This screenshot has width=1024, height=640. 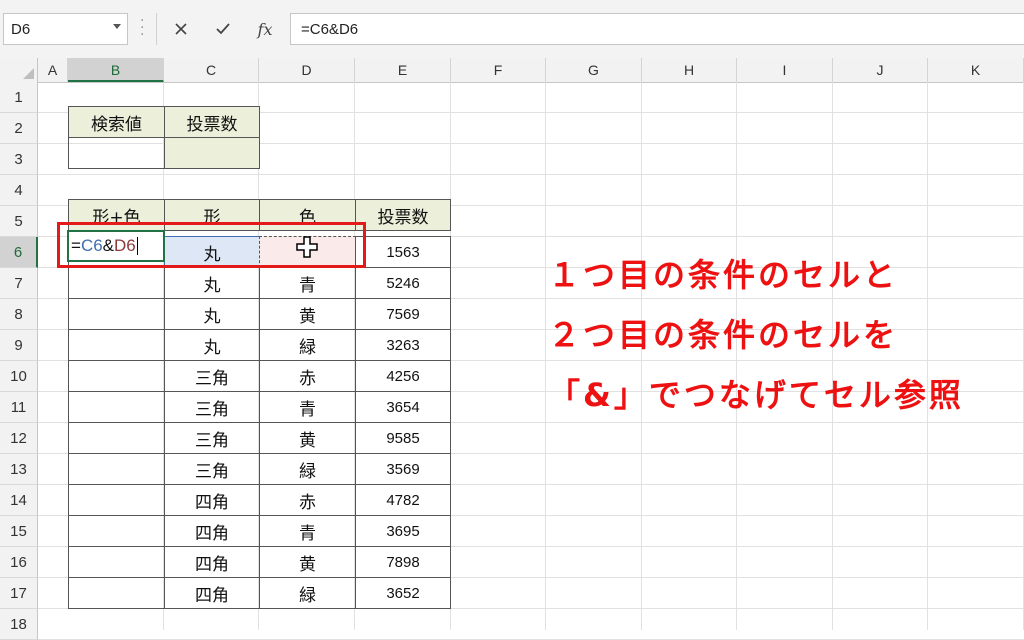 I want to click on row-header-7: 7, so click(x=19, y=283).